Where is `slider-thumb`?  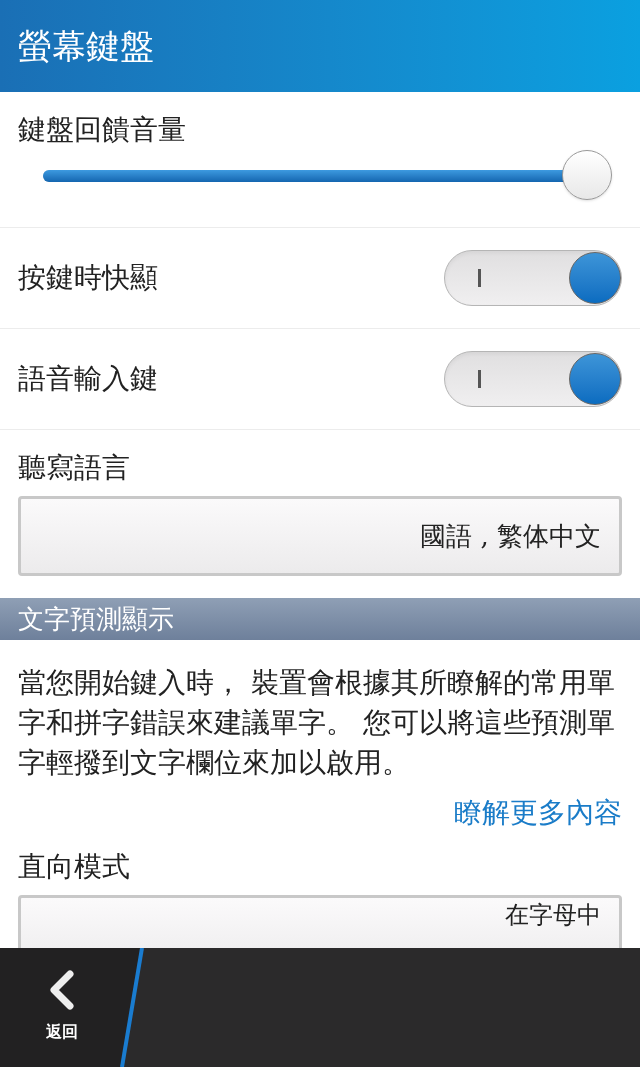
slider-thumb is located at coordinates (587, 175).